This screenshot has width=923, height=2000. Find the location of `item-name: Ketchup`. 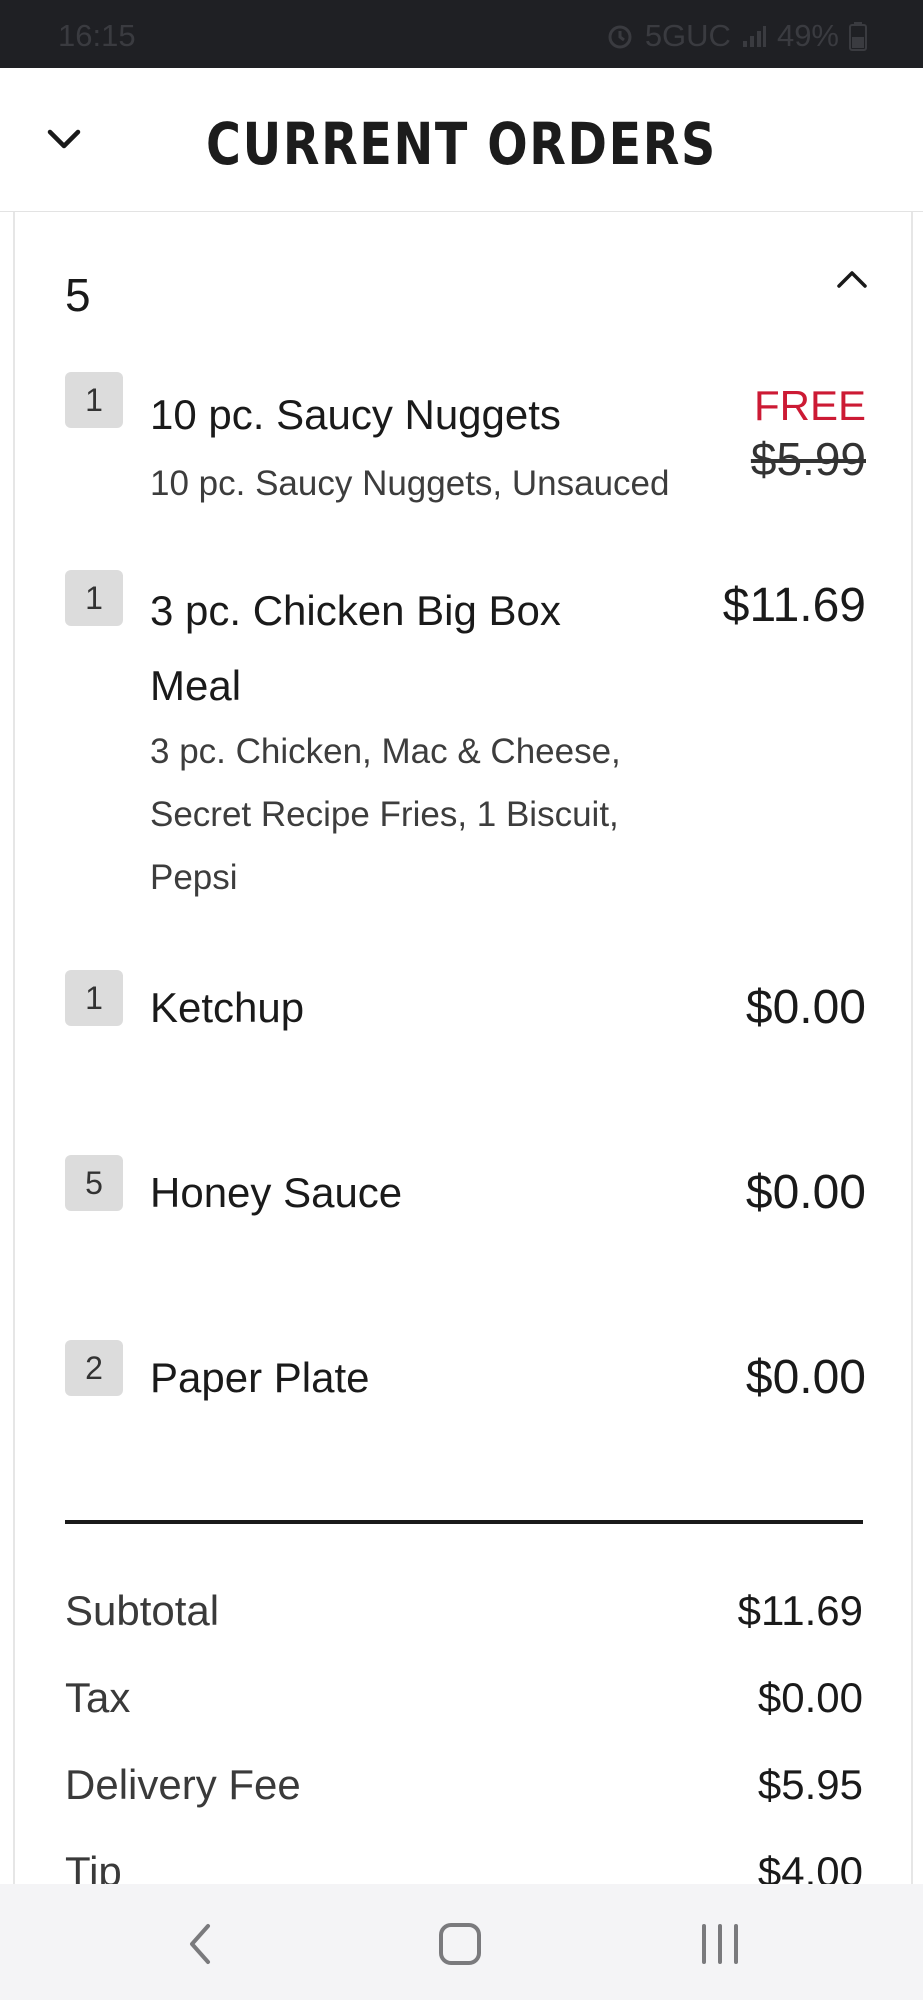

item-name: Ketchup is located at coordinates (227, 1007).